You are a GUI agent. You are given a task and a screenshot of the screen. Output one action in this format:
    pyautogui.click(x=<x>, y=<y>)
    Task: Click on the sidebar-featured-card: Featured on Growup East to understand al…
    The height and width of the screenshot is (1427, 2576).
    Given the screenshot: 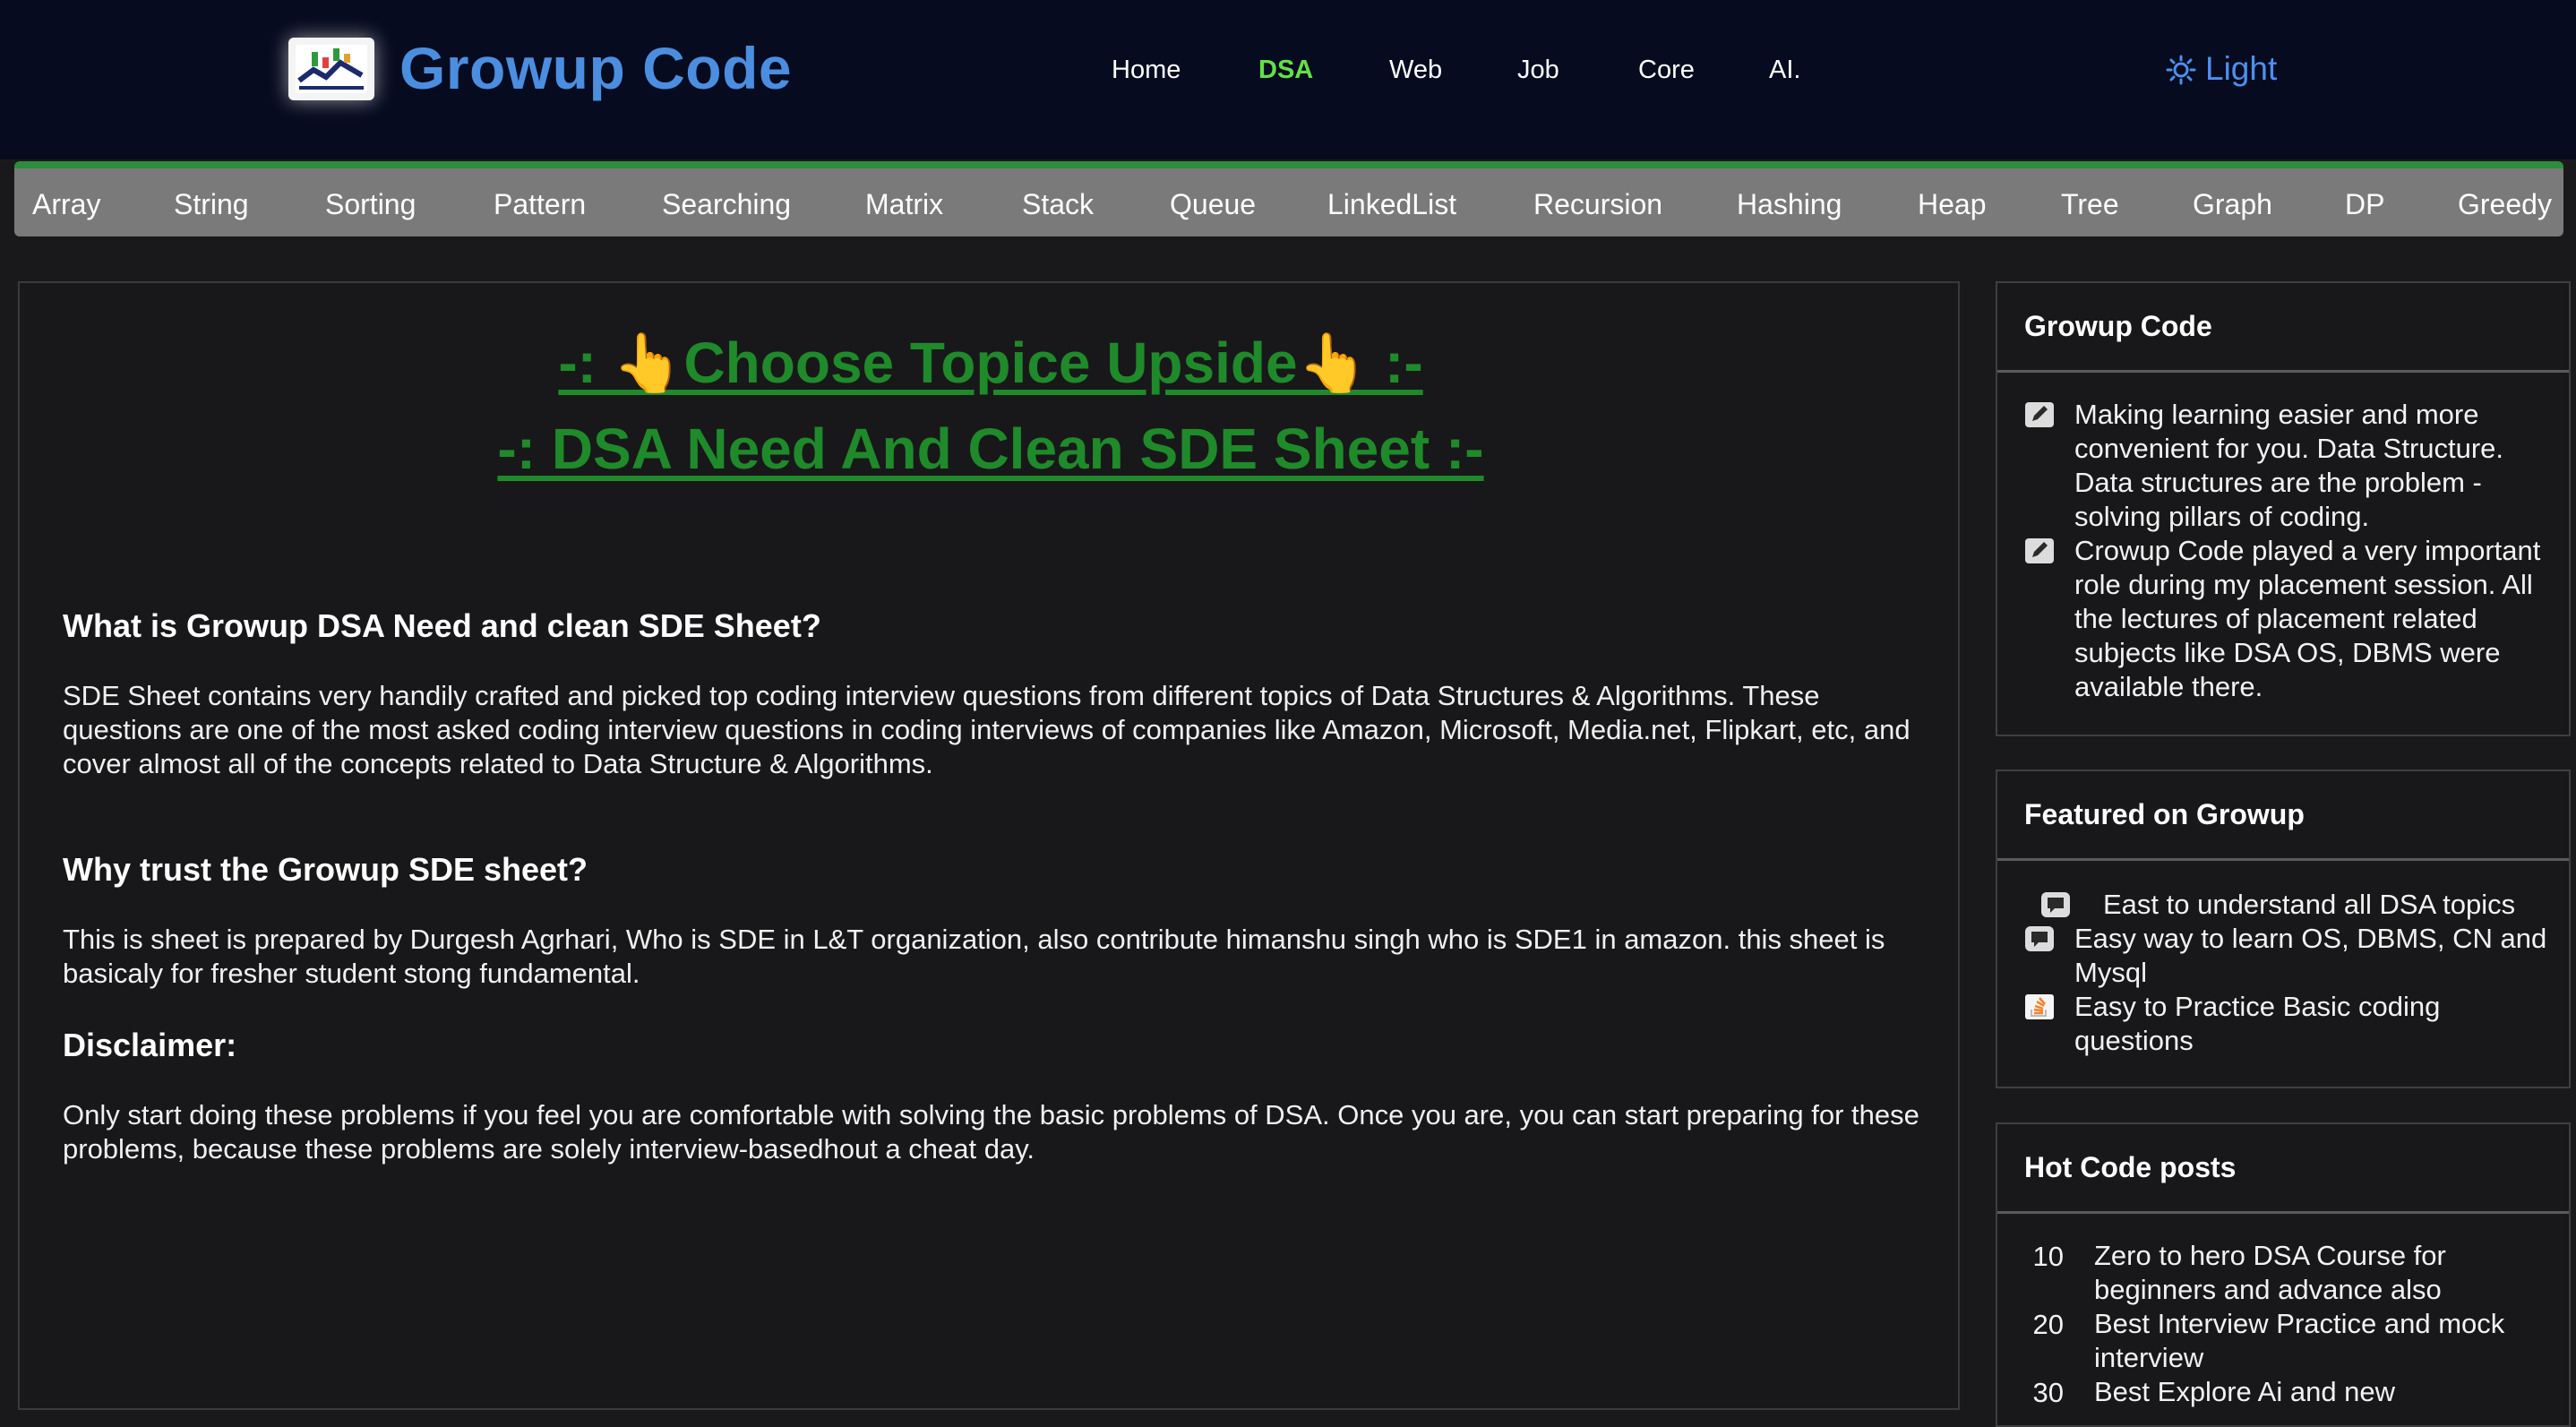 What is the action you would take?
    pyautogui.click(x=2283, y=929)
    